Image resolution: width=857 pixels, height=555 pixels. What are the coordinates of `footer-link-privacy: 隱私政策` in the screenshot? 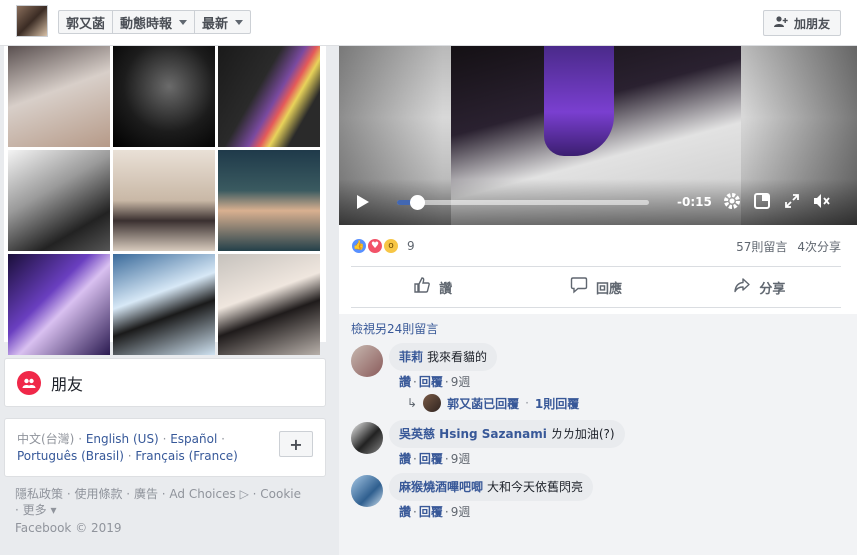 It's located at (39, 494).